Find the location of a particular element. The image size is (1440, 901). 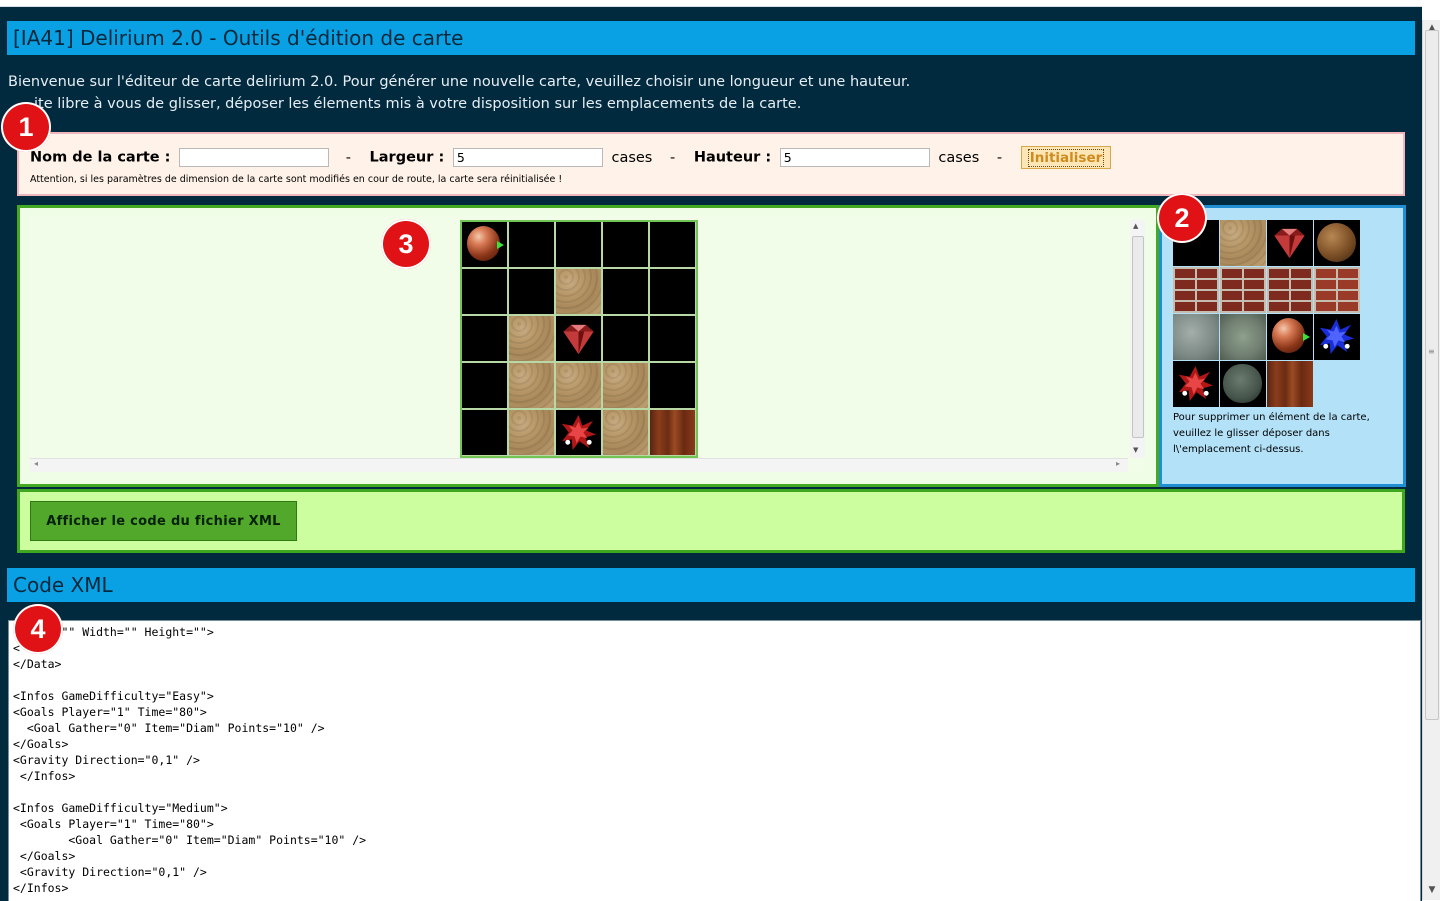

palette-boulder-tile is located at coordinates (1243, 384).